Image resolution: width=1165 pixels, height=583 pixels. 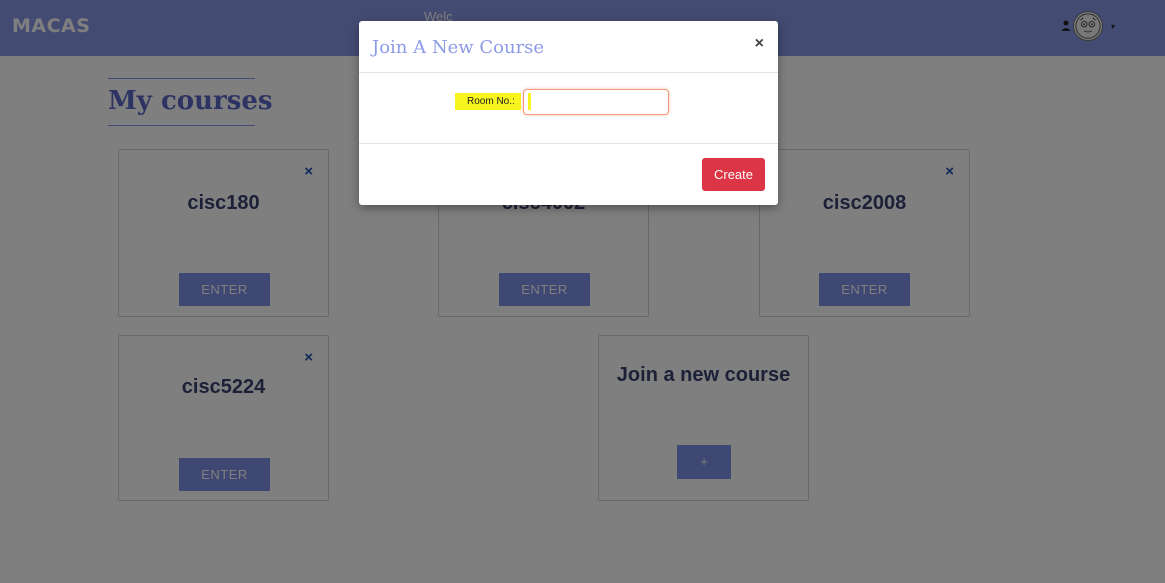 What do you see at coordinates (529, 101) in the screenshot?
I see `text-cursor-highlight` at bounding box center [529, 101].